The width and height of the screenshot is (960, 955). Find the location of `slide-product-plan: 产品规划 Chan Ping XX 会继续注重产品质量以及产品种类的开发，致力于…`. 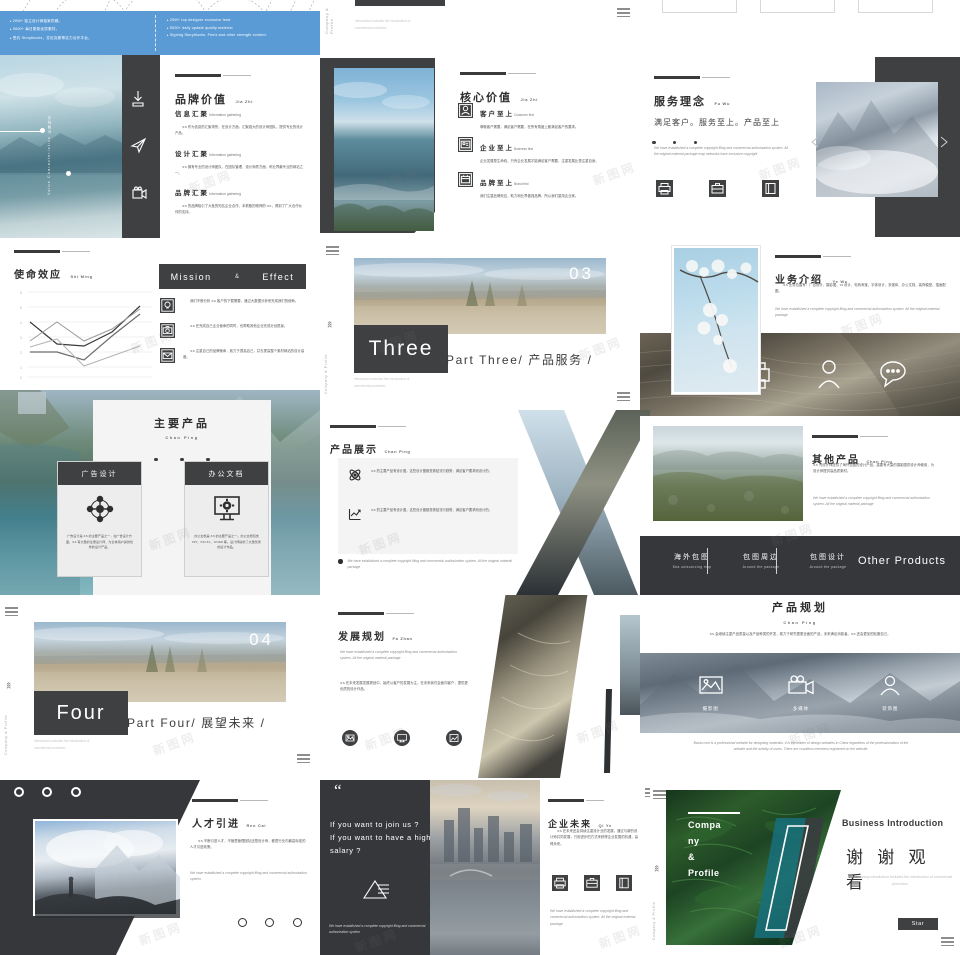

slide-product-plan: 产品规划 Chan Ping XX 会继续注重产品质量以及产品种类的开发，致力于… is located at coordinates (800, 687).